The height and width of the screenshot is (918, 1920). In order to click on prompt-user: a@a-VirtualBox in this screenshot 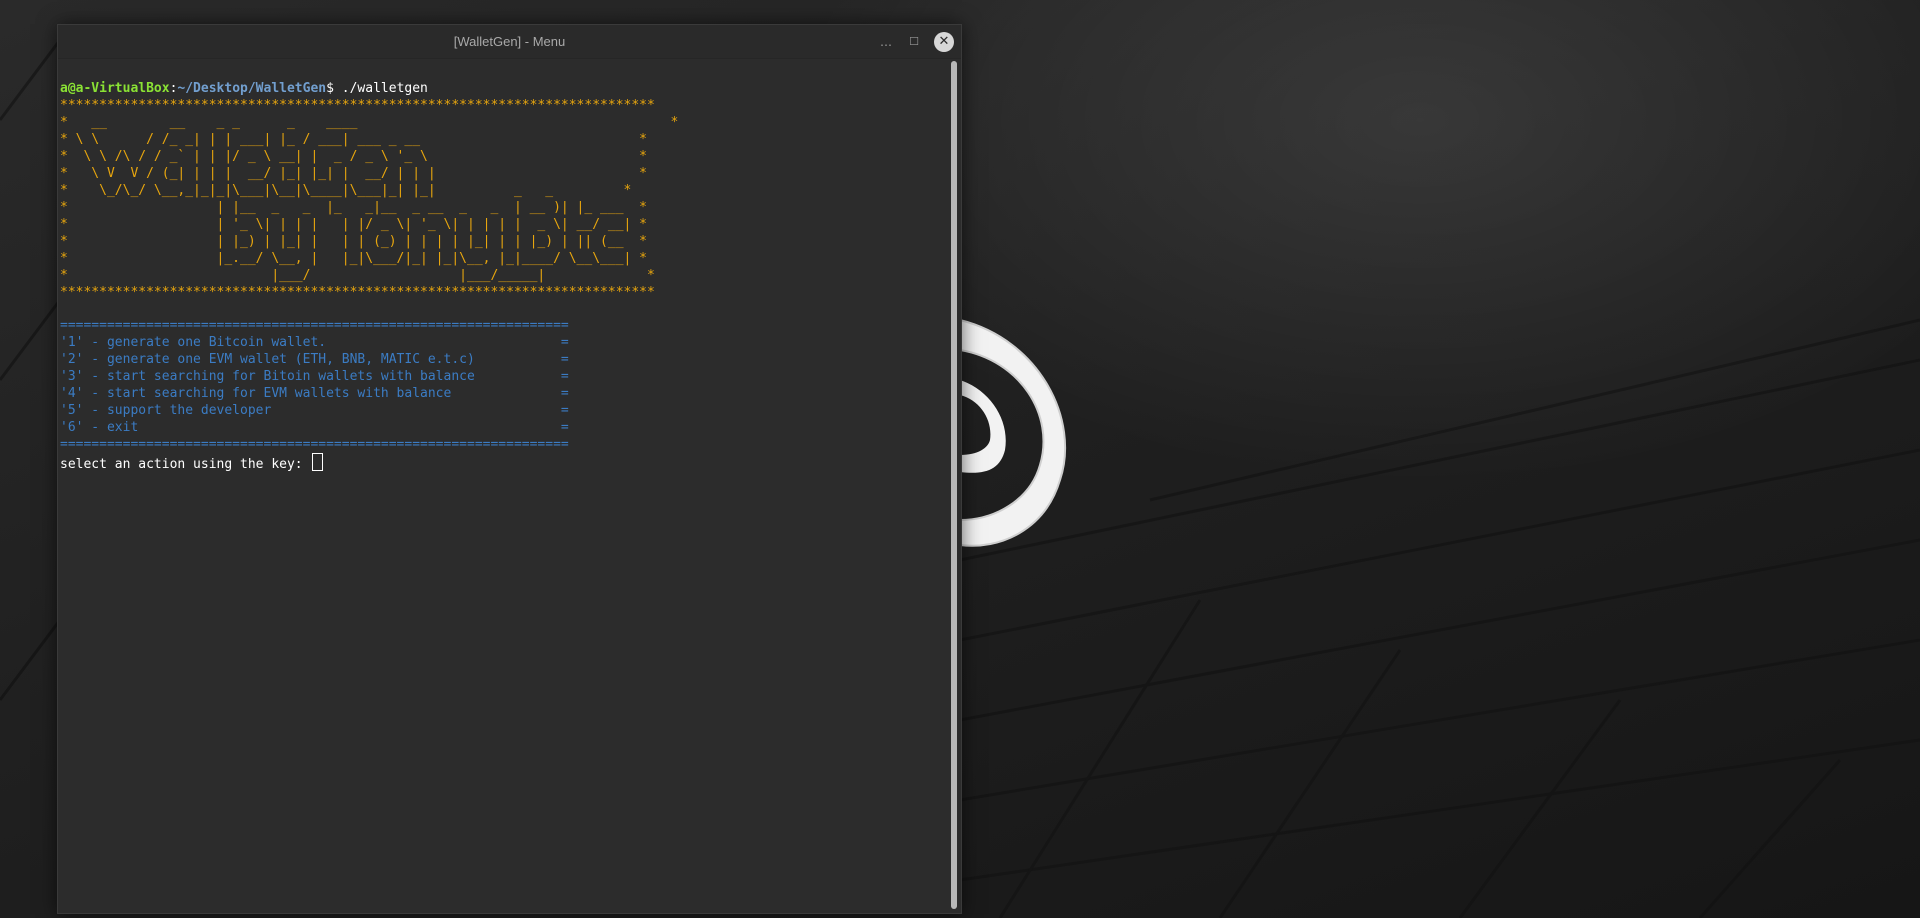, I will do `click(115, 88)`.